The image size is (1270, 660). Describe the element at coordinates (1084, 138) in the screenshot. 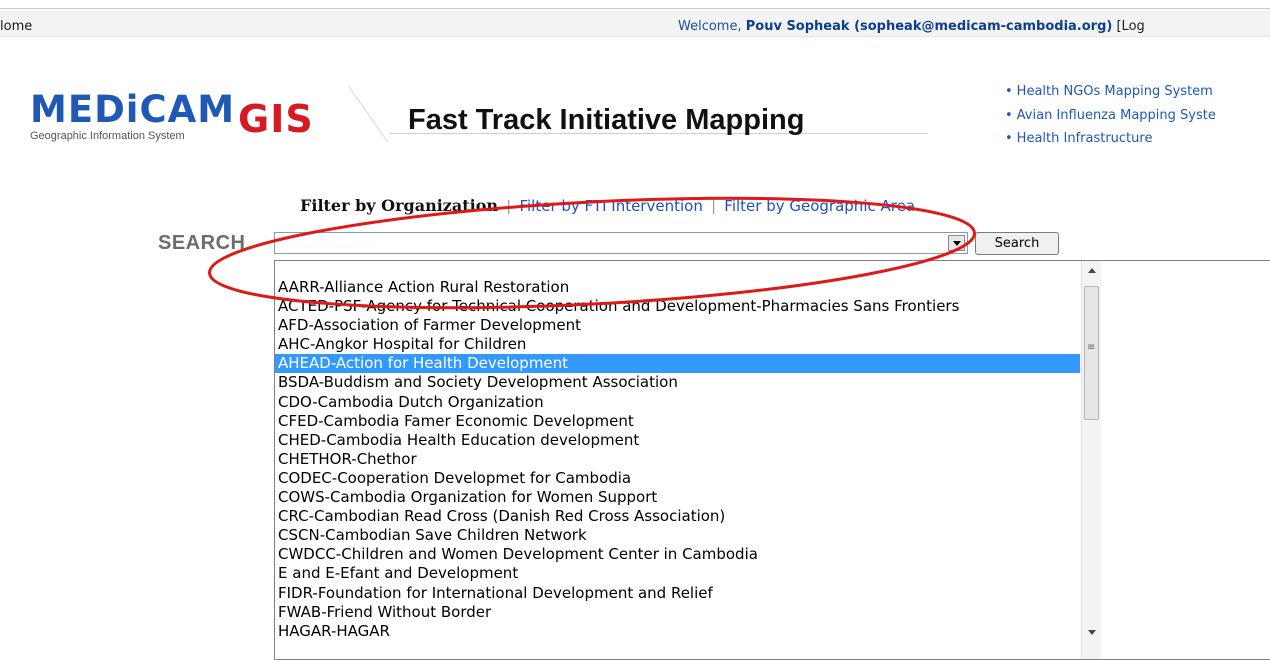

I see `side-link-label: Health Infrastructure` at that location.